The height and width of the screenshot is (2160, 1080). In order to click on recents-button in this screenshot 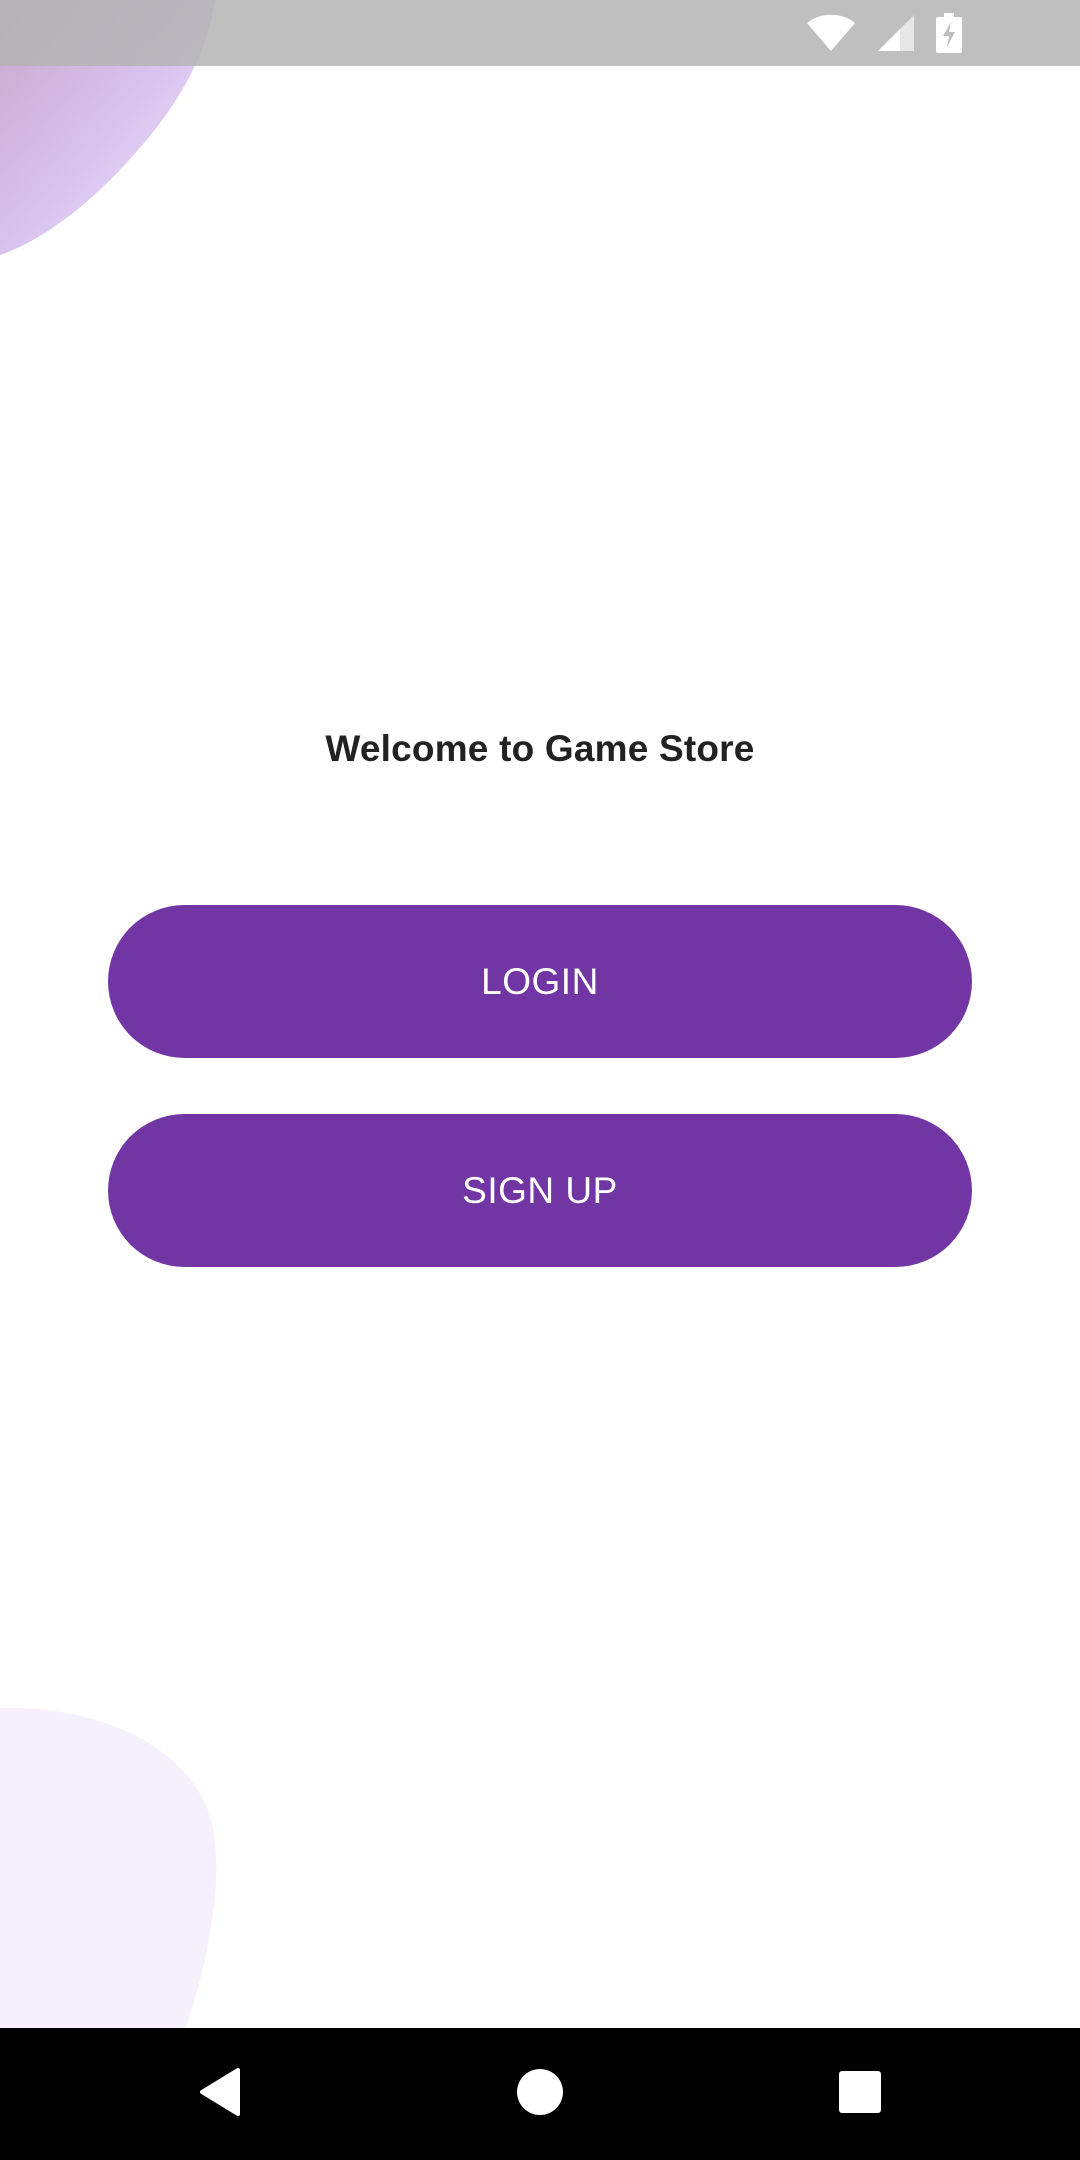, I will do `click(860, 2094)`.